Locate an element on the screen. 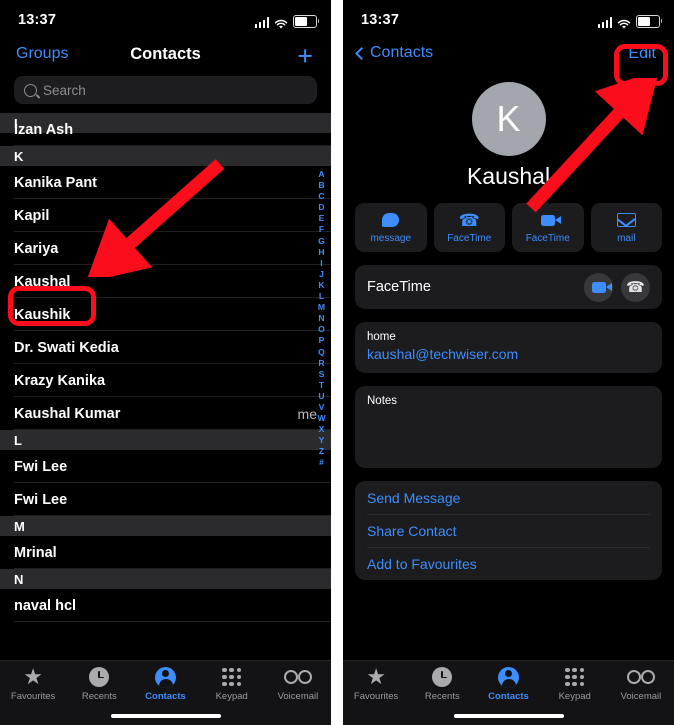 The image size is (674, 725). index-letter: G is located at coordinates (321, 241).